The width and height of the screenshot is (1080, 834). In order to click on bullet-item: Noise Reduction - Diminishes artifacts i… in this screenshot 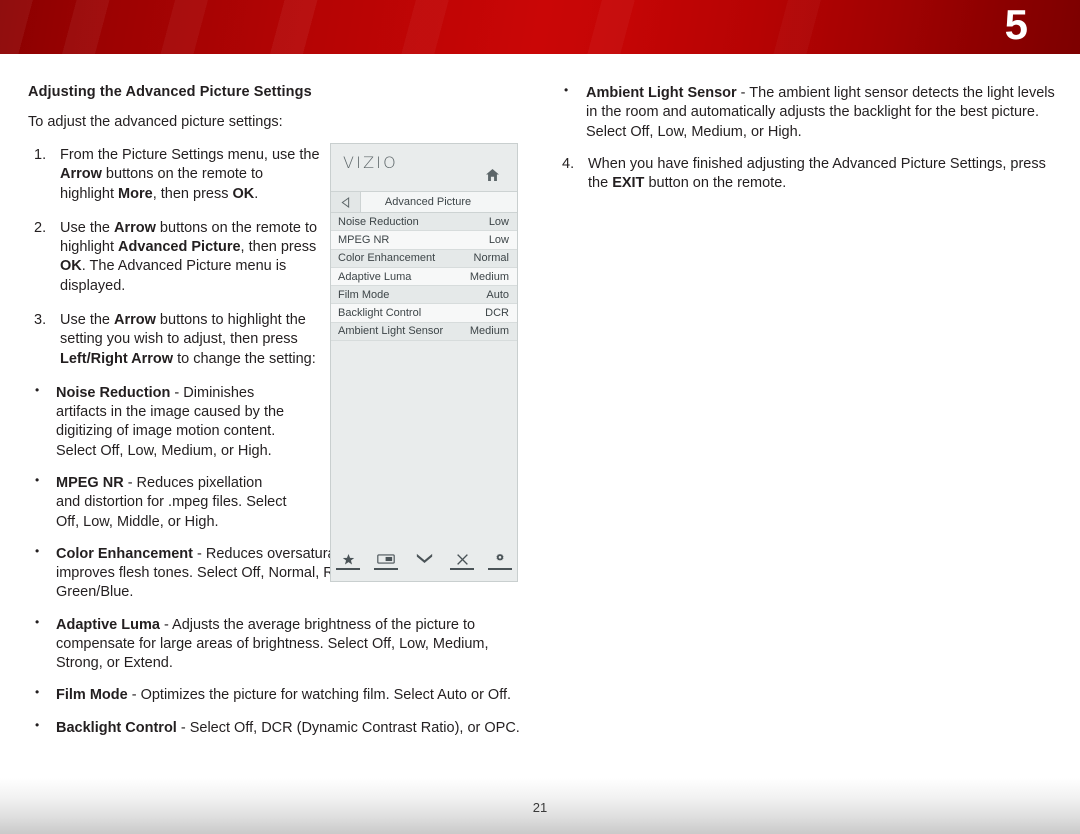, I will do `click(158, 422)`.